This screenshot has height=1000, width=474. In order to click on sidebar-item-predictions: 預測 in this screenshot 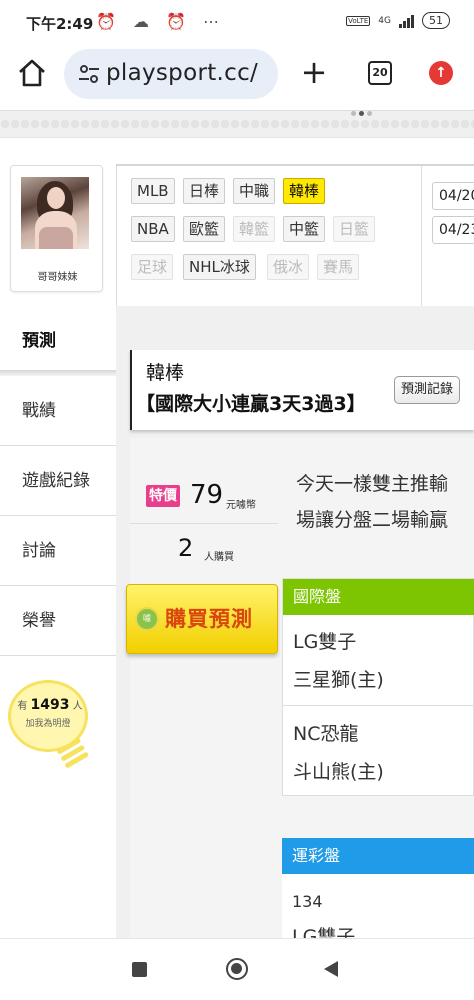, I will do `click(58, 341)`.